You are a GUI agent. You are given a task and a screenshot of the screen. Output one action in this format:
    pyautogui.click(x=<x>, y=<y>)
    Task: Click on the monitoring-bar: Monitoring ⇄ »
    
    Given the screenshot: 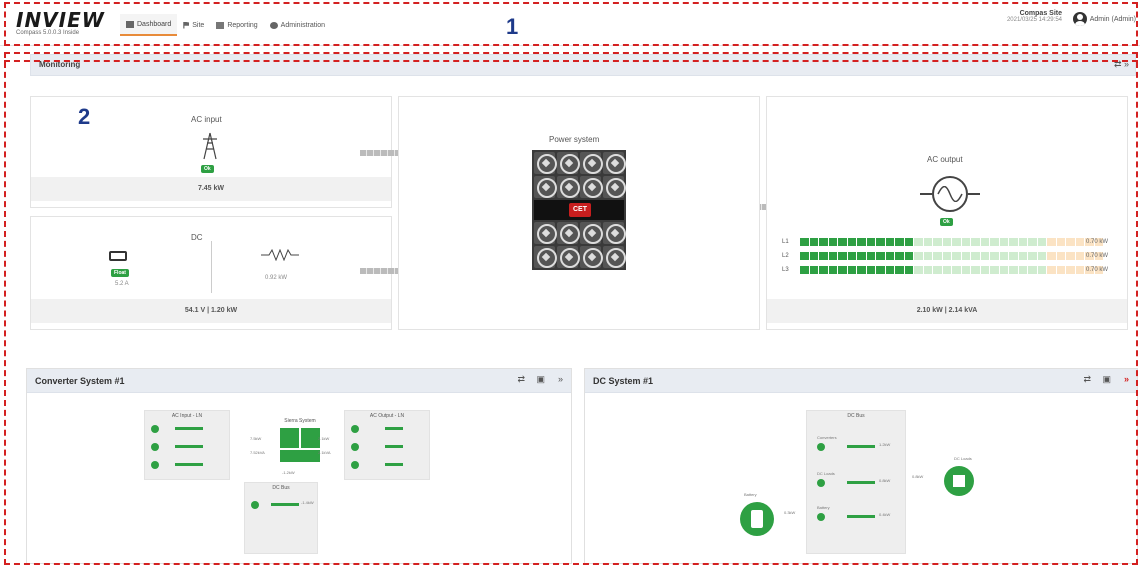 What is the action you would take?
    pyautogui.click(x=583, y=65)
    